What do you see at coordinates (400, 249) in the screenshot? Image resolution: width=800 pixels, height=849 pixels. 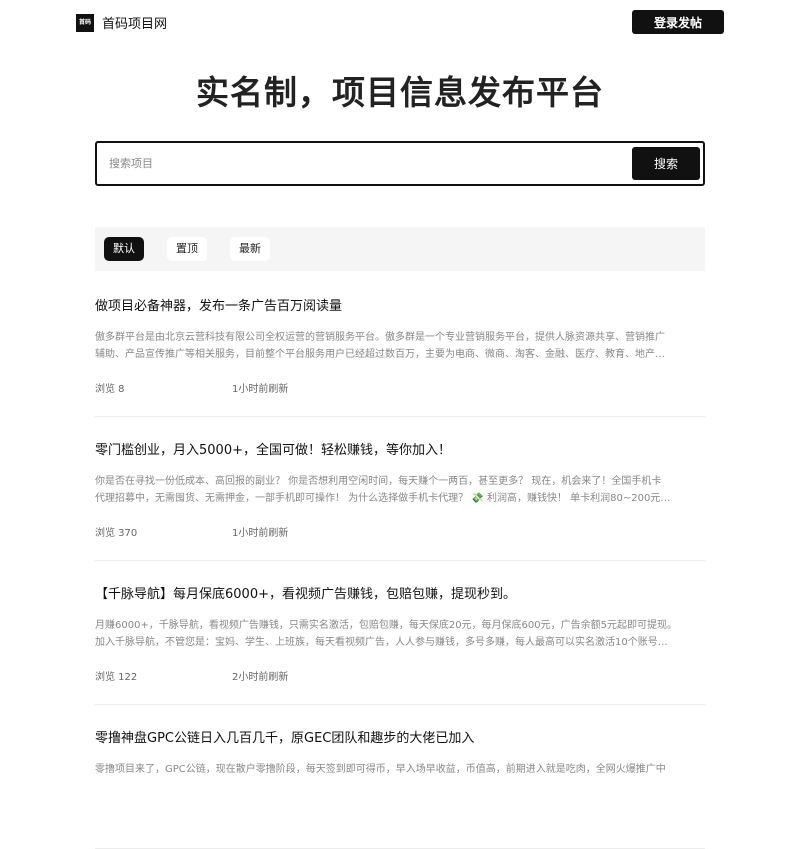 I see `filter-tabs: 默认 置顶 最新` at bounding box center [400, 249].